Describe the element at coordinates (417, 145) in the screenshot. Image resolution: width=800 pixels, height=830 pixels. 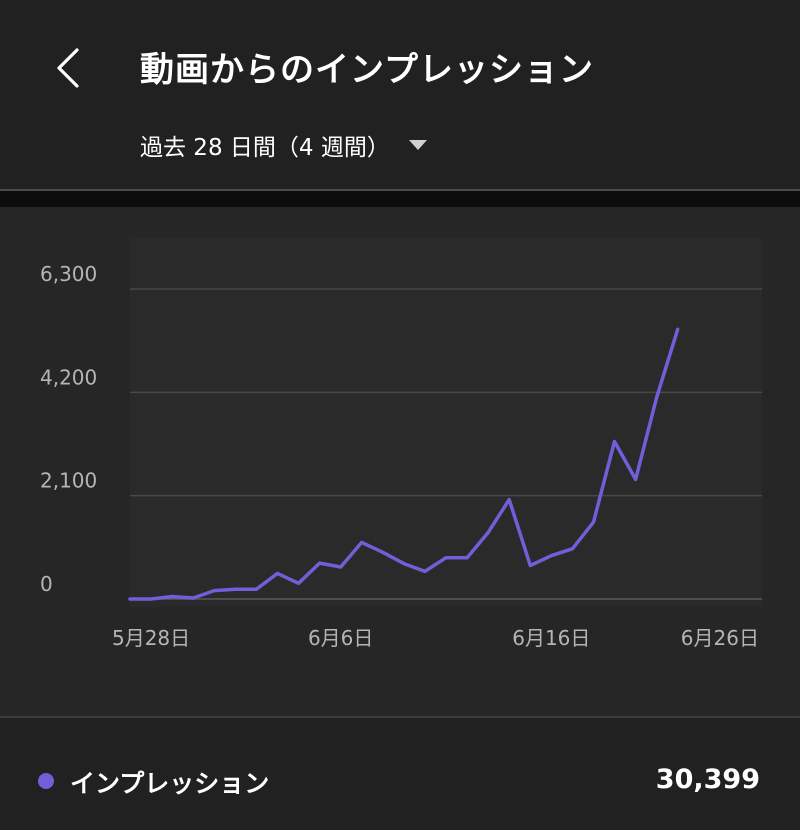
I see `caret-down-icon` at that location.